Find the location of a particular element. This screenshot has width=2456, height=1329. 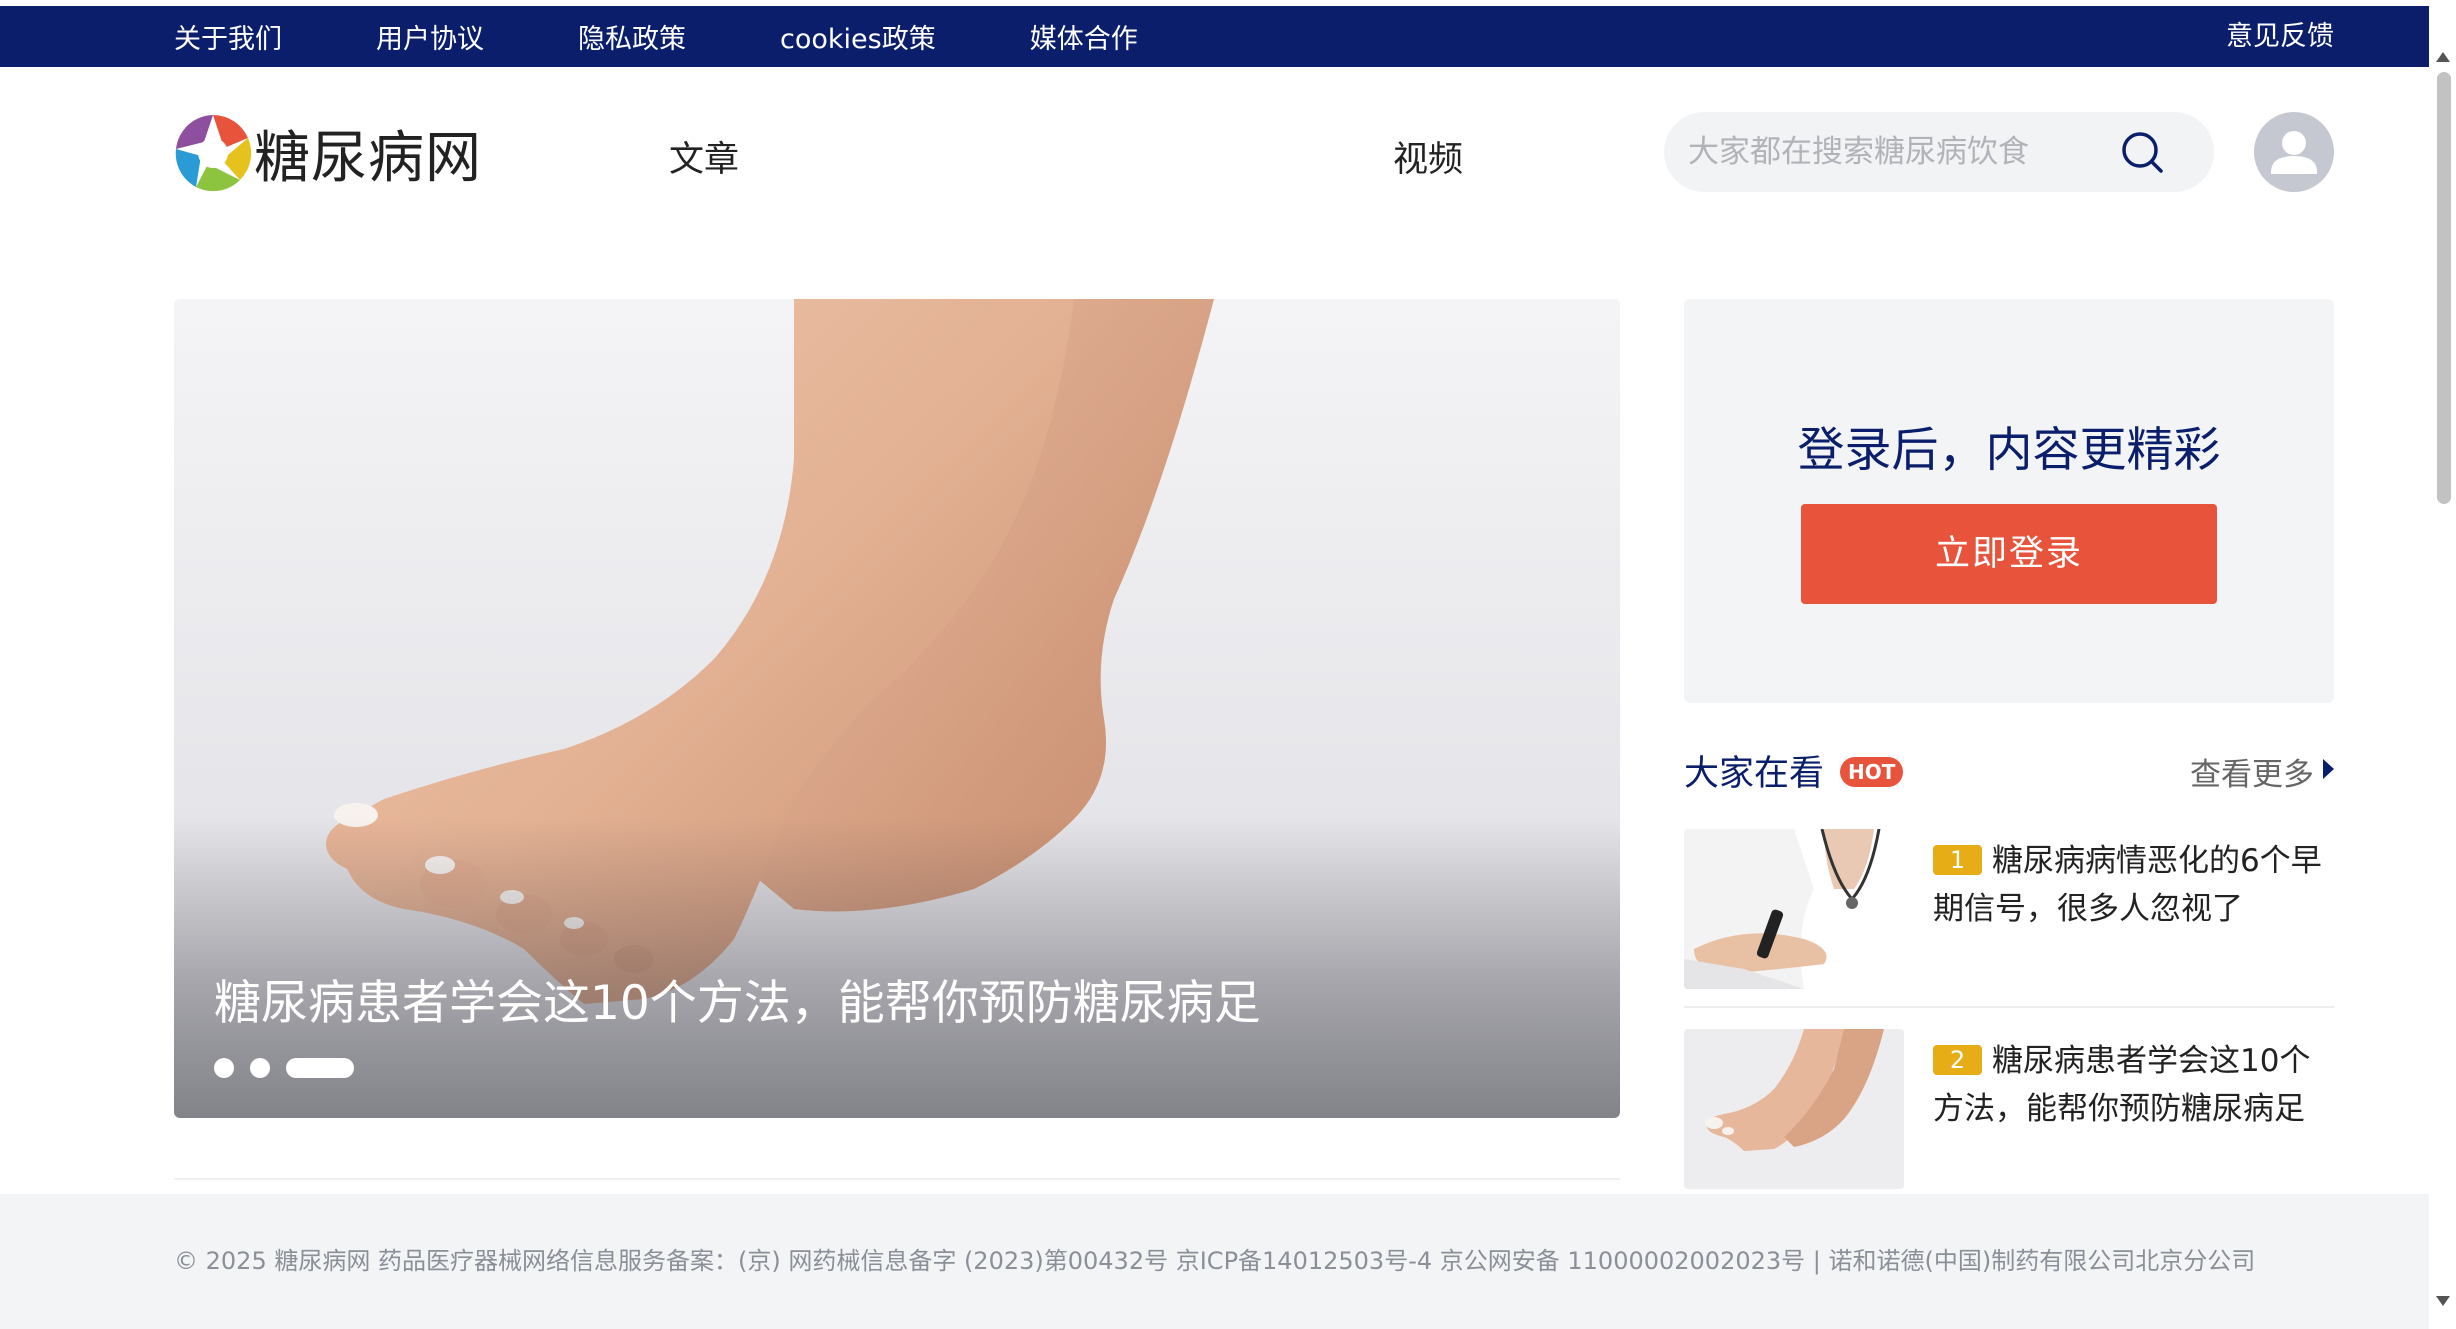

top-link-cookies: cookies政策 is located at coordinates (858, 36).